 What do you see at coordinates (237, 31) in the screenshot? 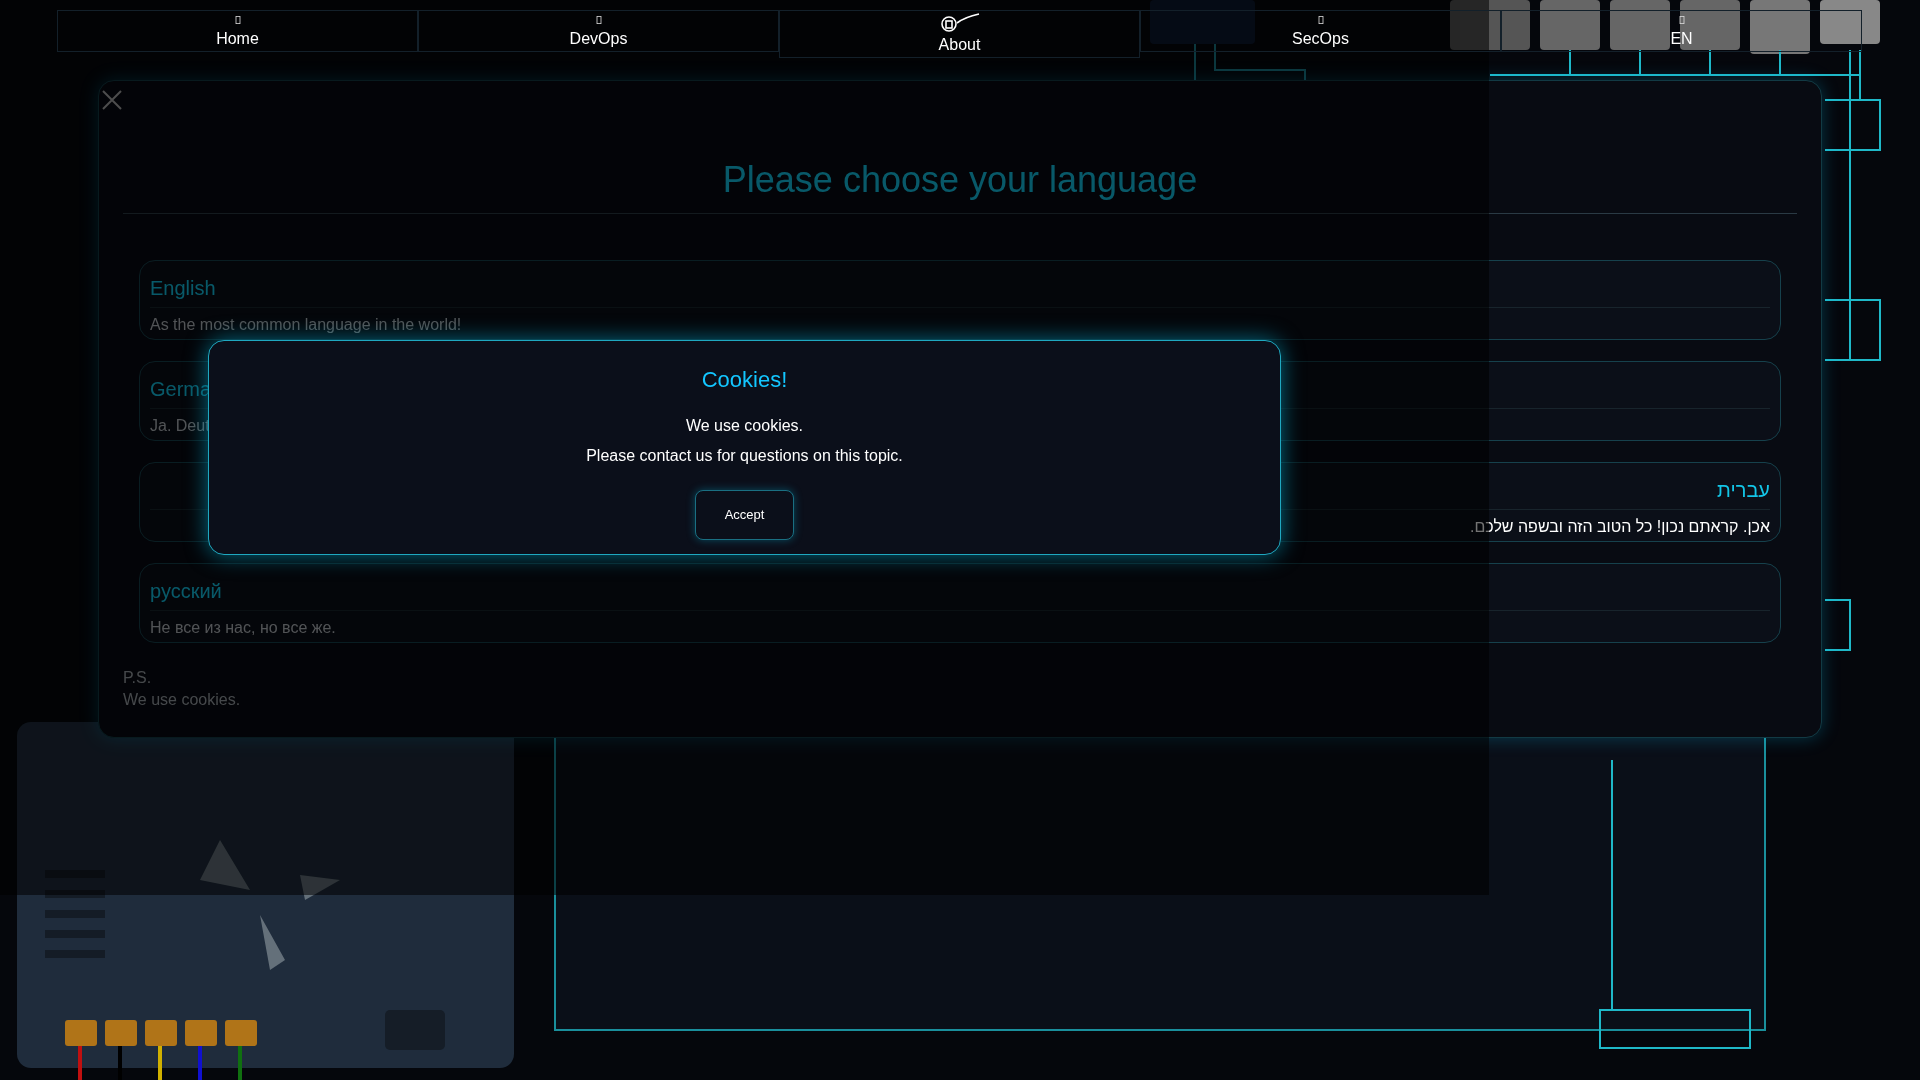
I see `nav-link: Home` at bounding box center [237, 31].